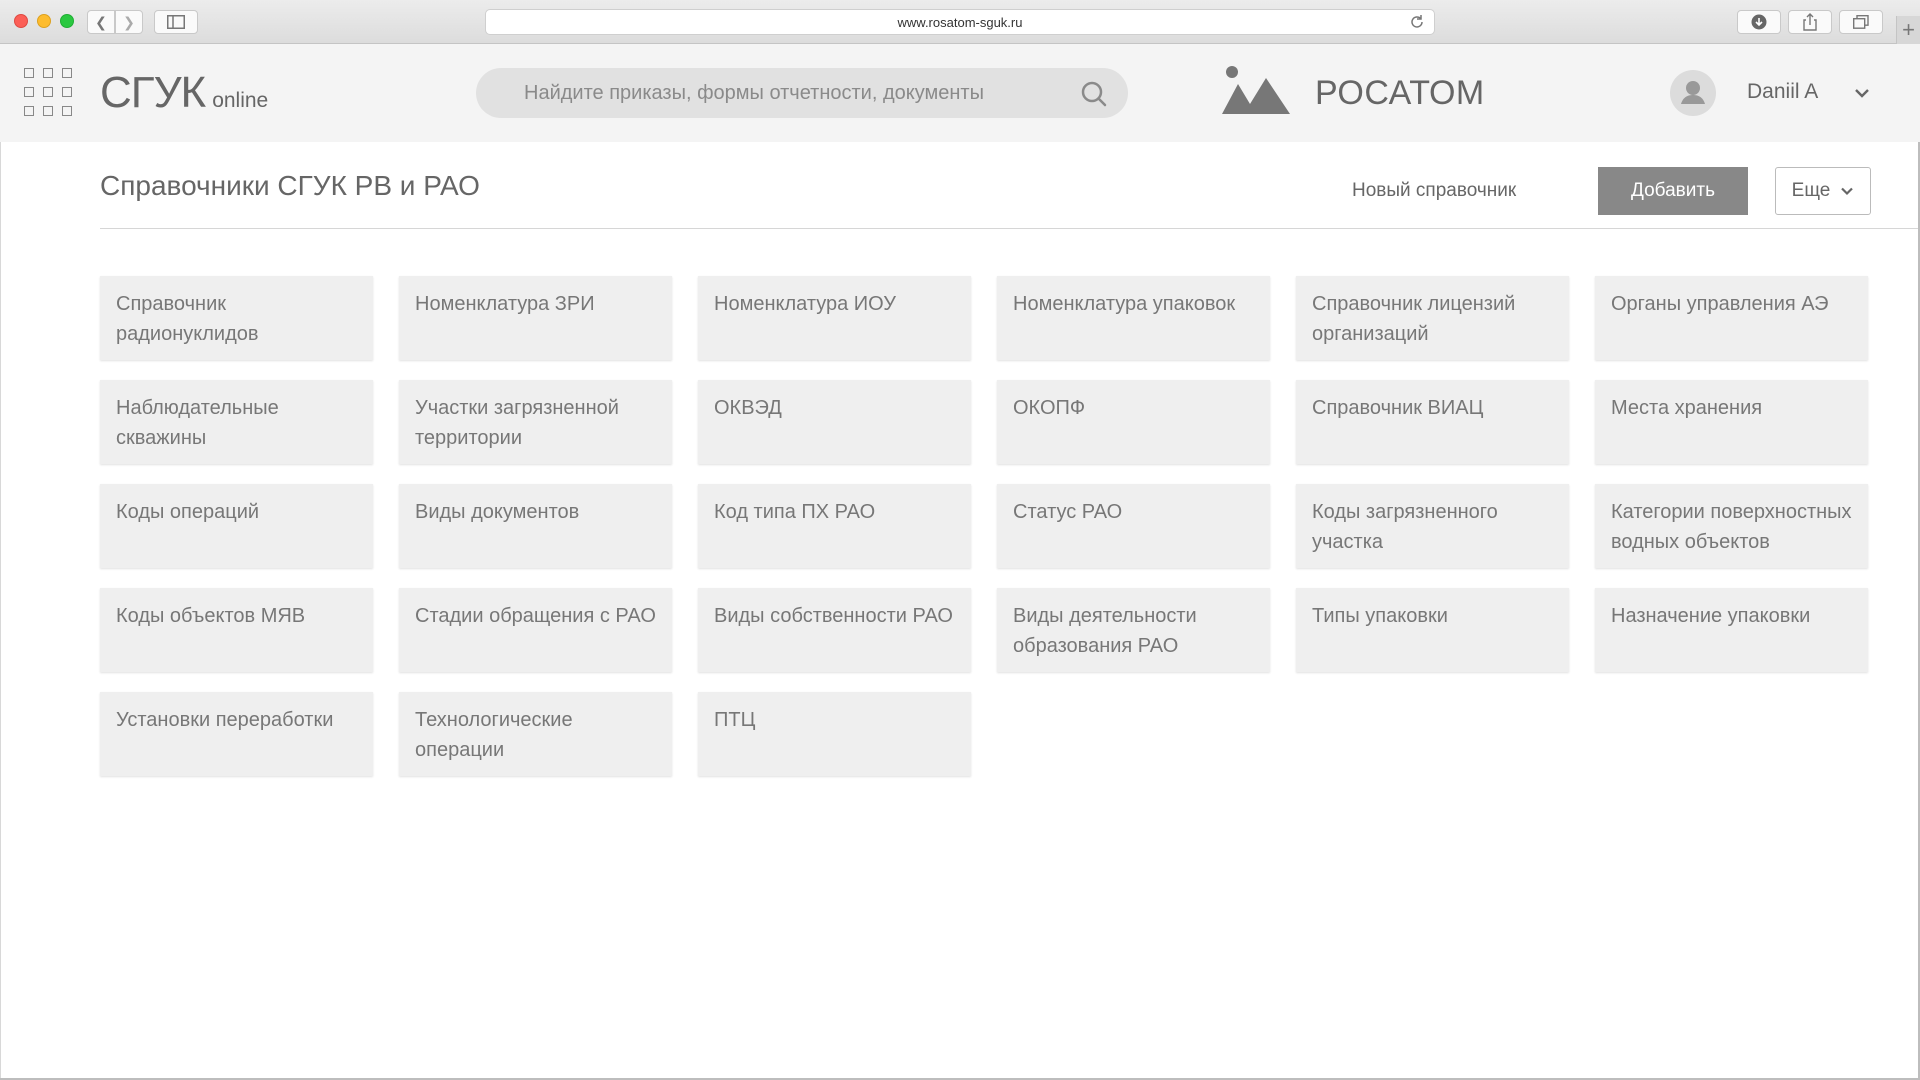  Describe the element at coordinates (1432, 318) in the screenshot. I see `directory-card: Справочник лицензий организаций` at that location.